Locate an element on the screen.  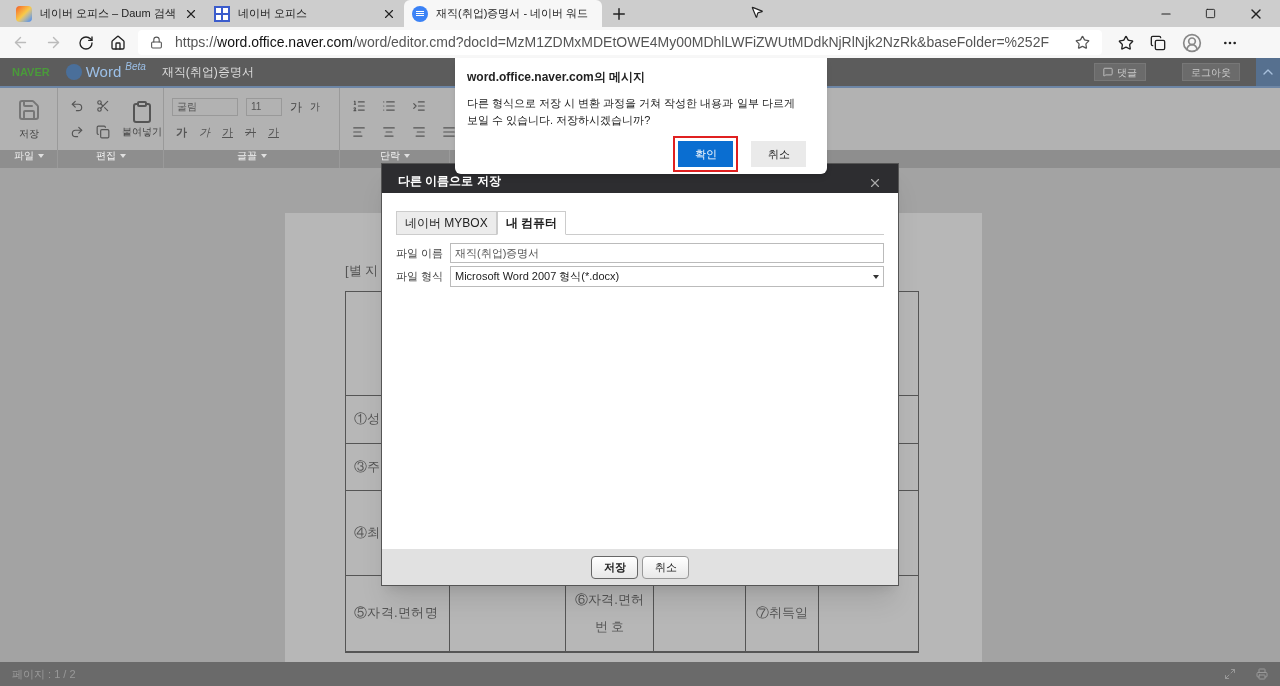
paste-label: 붙여넣기 is located at coordinates (142, 131).